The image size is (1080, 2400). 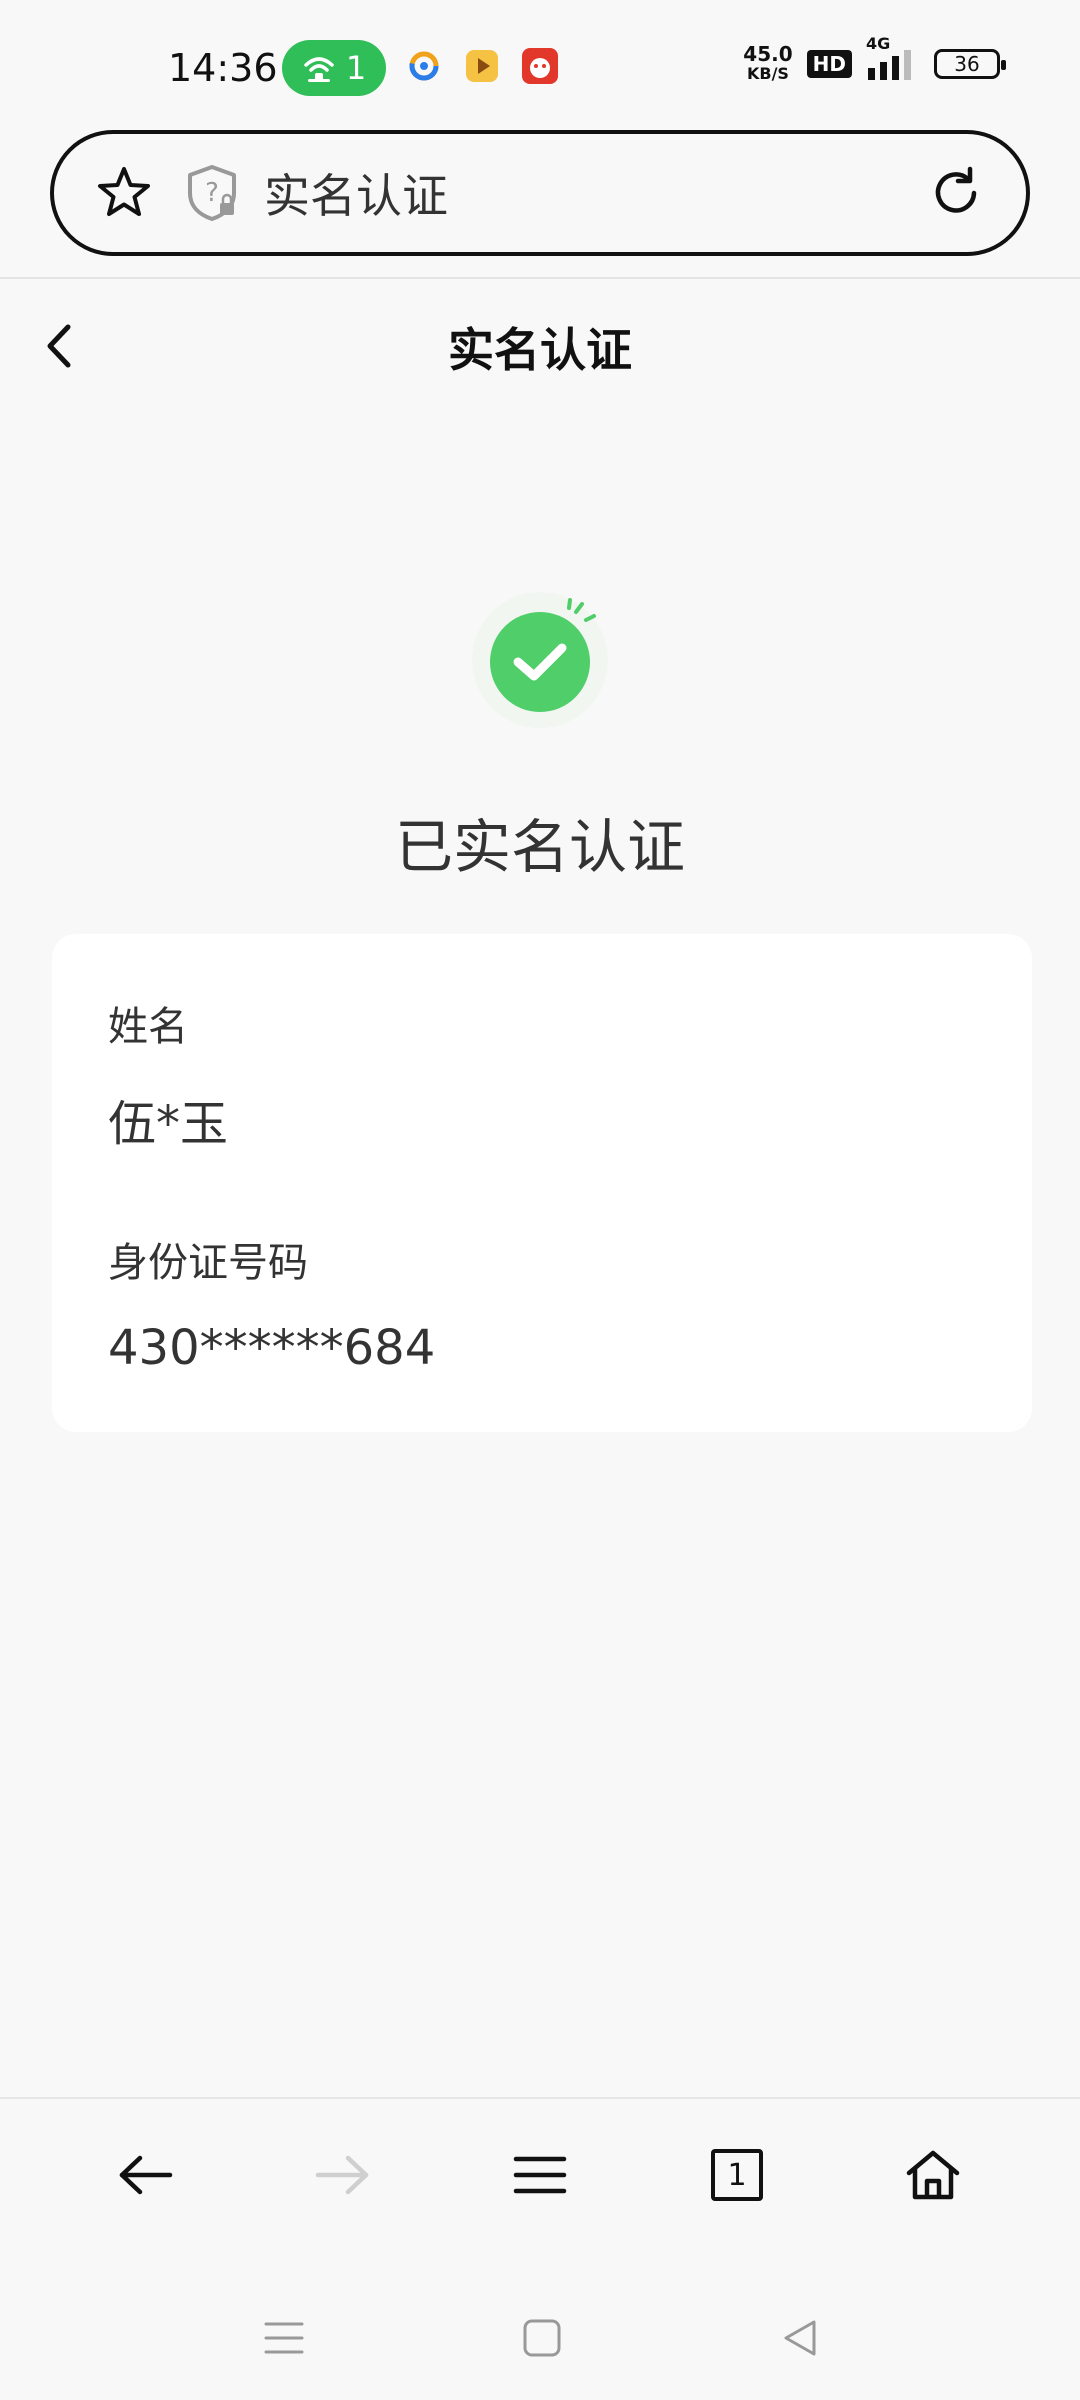 I want to click on nav-forward-button, so click(x=342, y=2175).